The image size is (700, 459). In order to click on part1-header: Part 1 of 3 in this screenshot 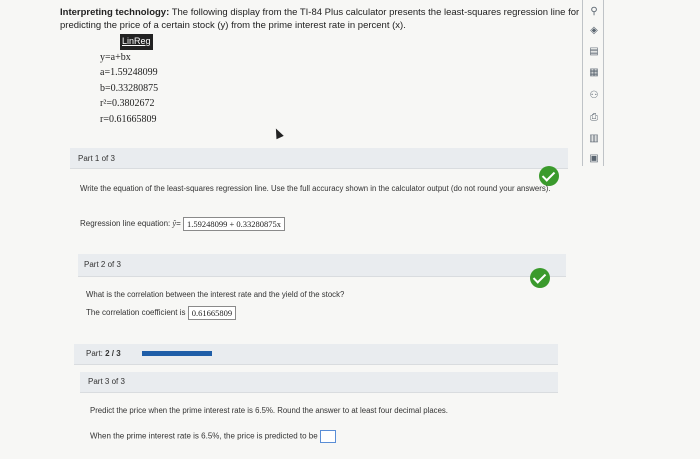, I will do `click(96, 158)`.